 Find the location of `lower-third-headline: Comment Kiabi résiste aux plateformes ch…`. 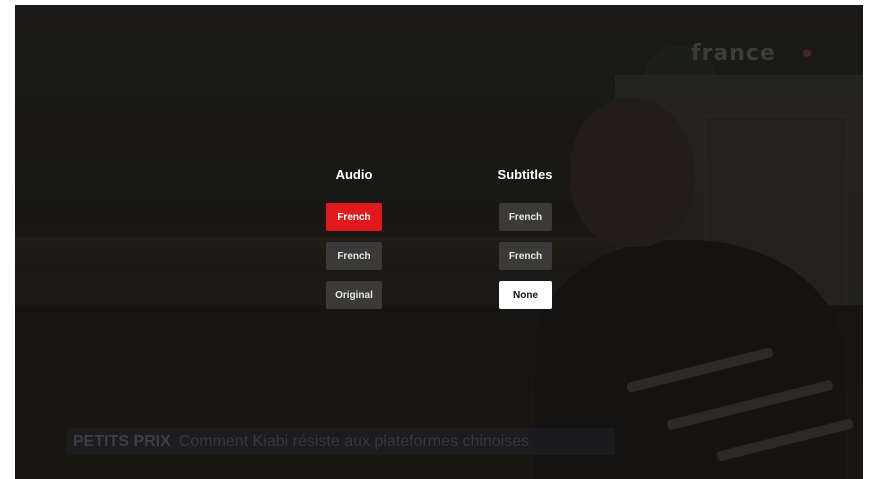

lower-third-headline: Comment Kiabi résiste aux plateformes ch… is located at coordinates (354, 441).